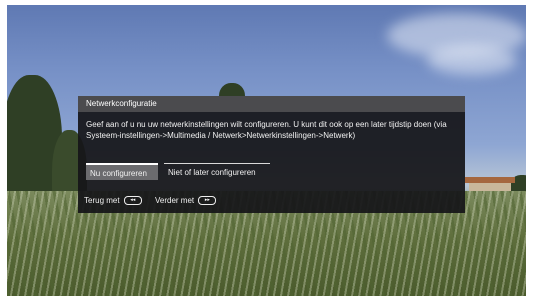  Describe the element at coordinates (271, 104) in the screenshot. I see `dialog-title: Netwerkconfiguratie` at that location.